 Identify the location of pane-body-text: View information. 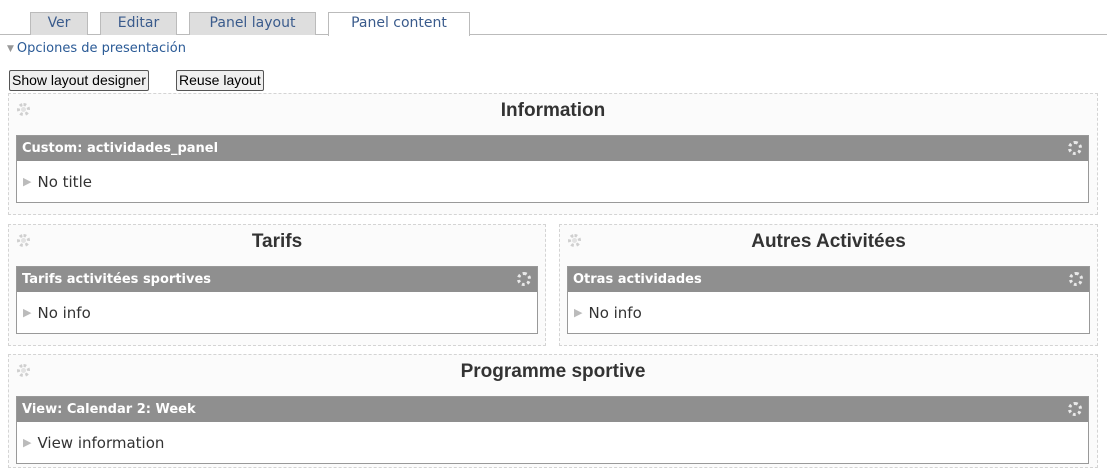
(101, 443).